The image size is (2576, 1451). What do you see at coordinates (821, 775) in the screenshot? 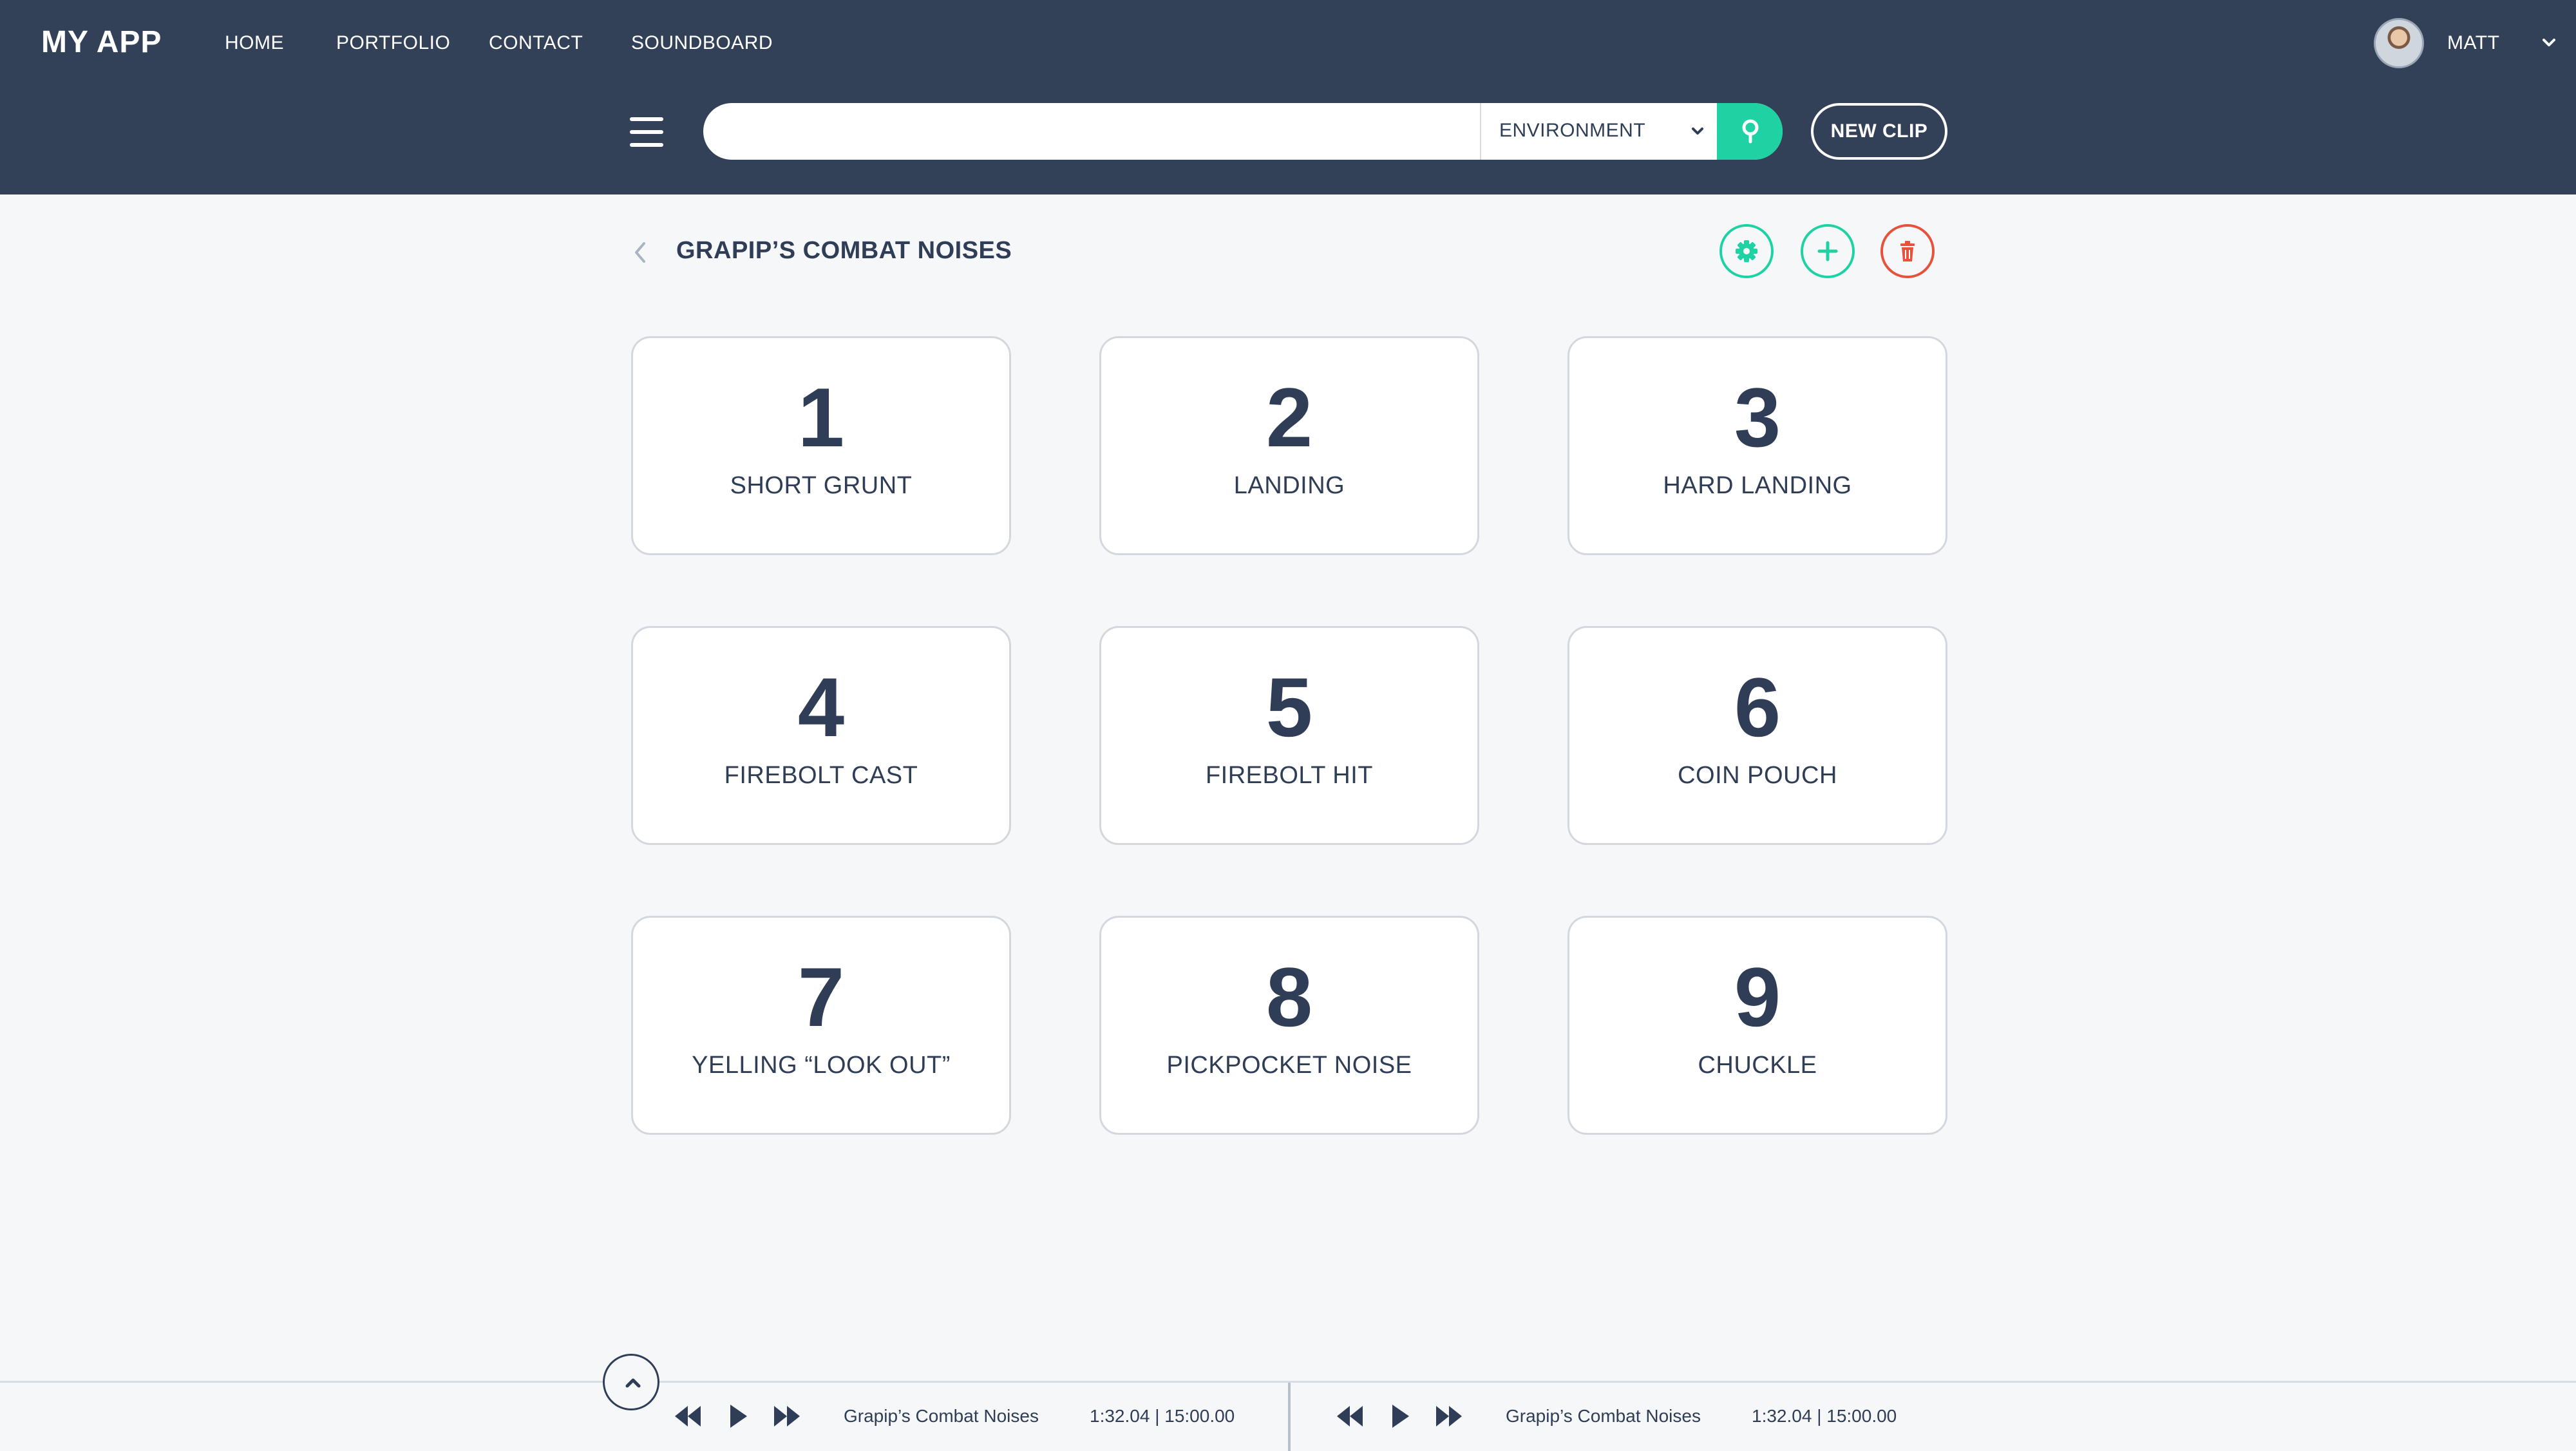
I see `tile-label: FIREBOLT CAST` at bounding box center [821, 775].